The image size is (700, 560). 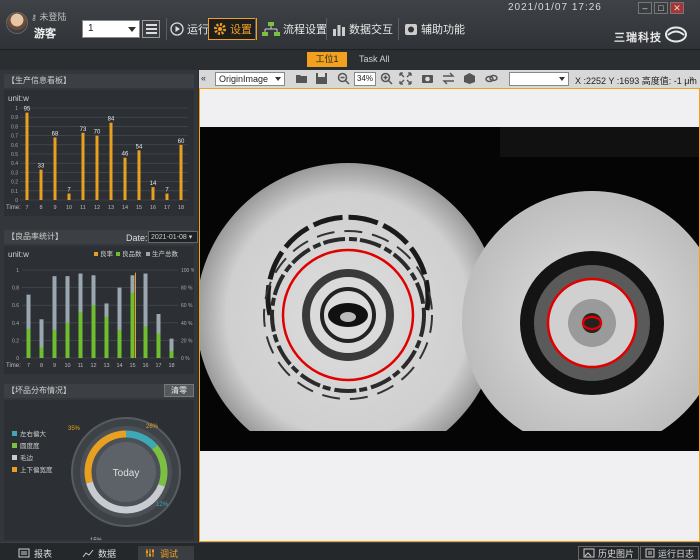 What do you see at coordinates (45, 34) in the screenshot?
I see `user-name: 游客` at bounding box center [45, 34].